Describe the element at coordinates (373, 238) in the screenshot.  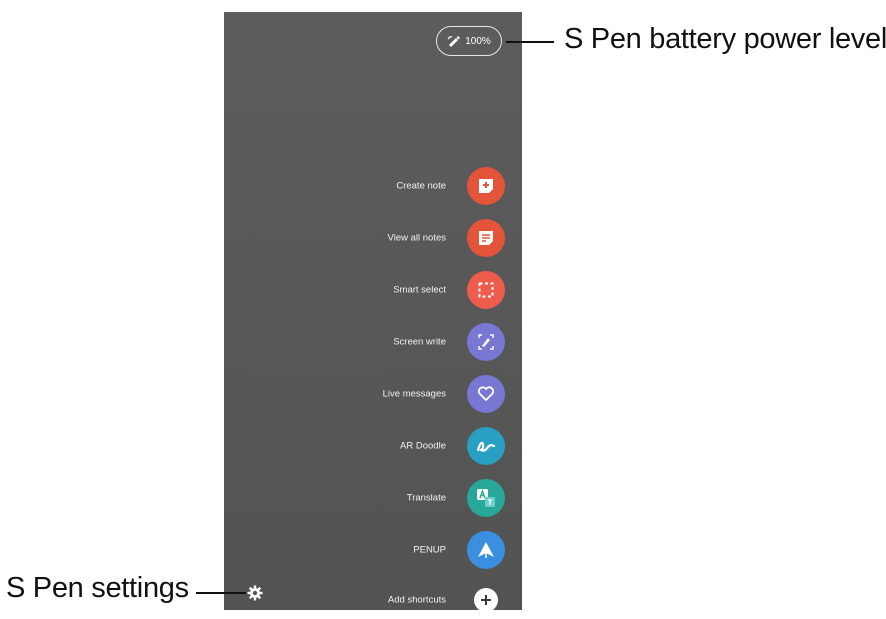
I see `menu-item-view-all-notes: View all notes` at that location.